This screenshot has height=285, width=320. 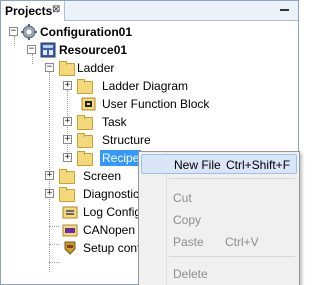 I want to click on folder-open-icon, so click(x=66, y=68).